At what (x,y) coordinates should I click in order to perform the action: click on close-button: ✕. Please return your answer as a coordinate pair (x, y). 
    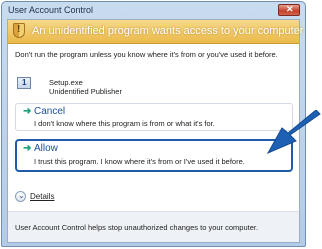
    Looking at the image, I should click on (289, 10).